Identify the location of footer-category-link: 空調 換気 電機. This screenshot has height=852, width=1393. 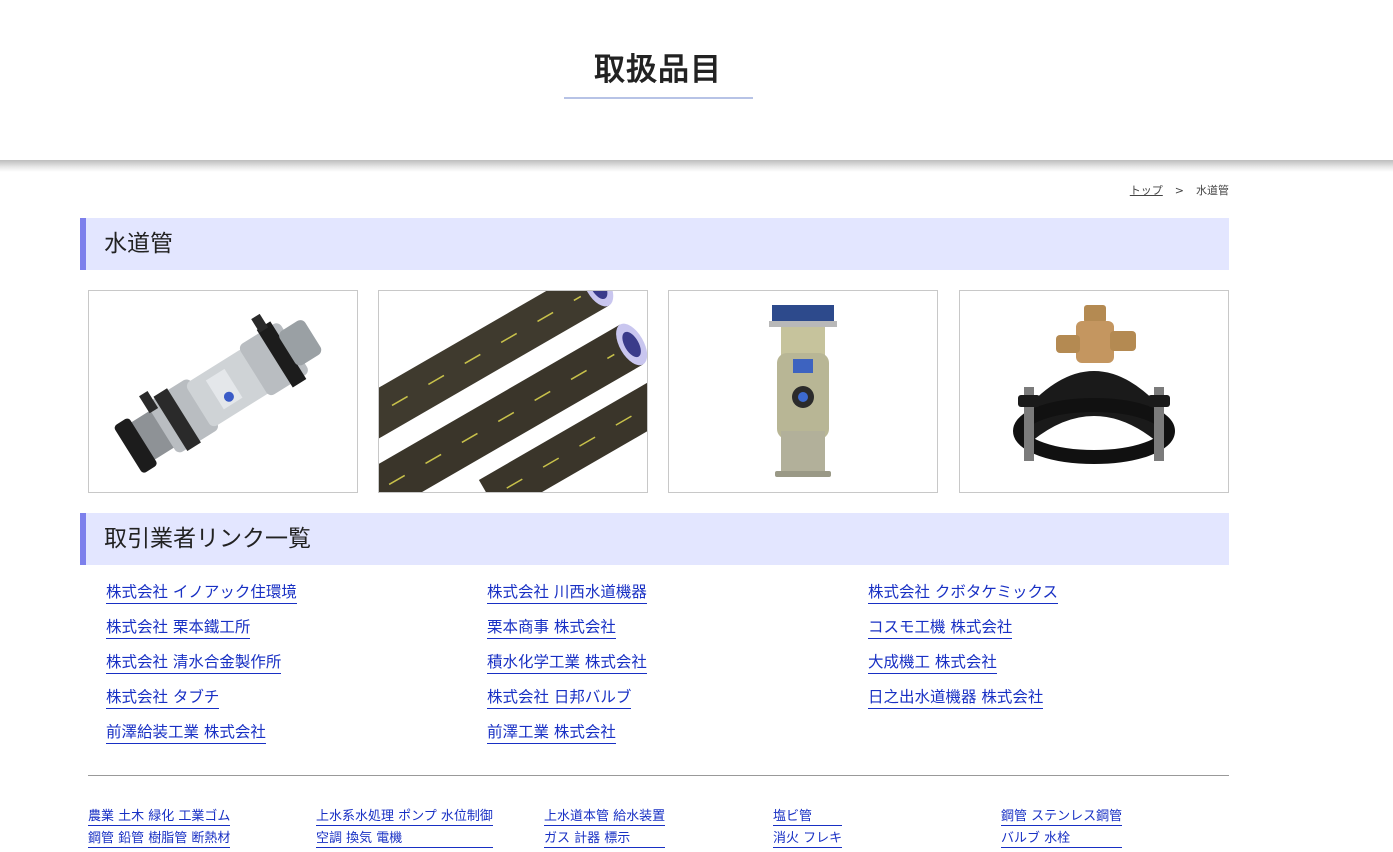
(404, 839).